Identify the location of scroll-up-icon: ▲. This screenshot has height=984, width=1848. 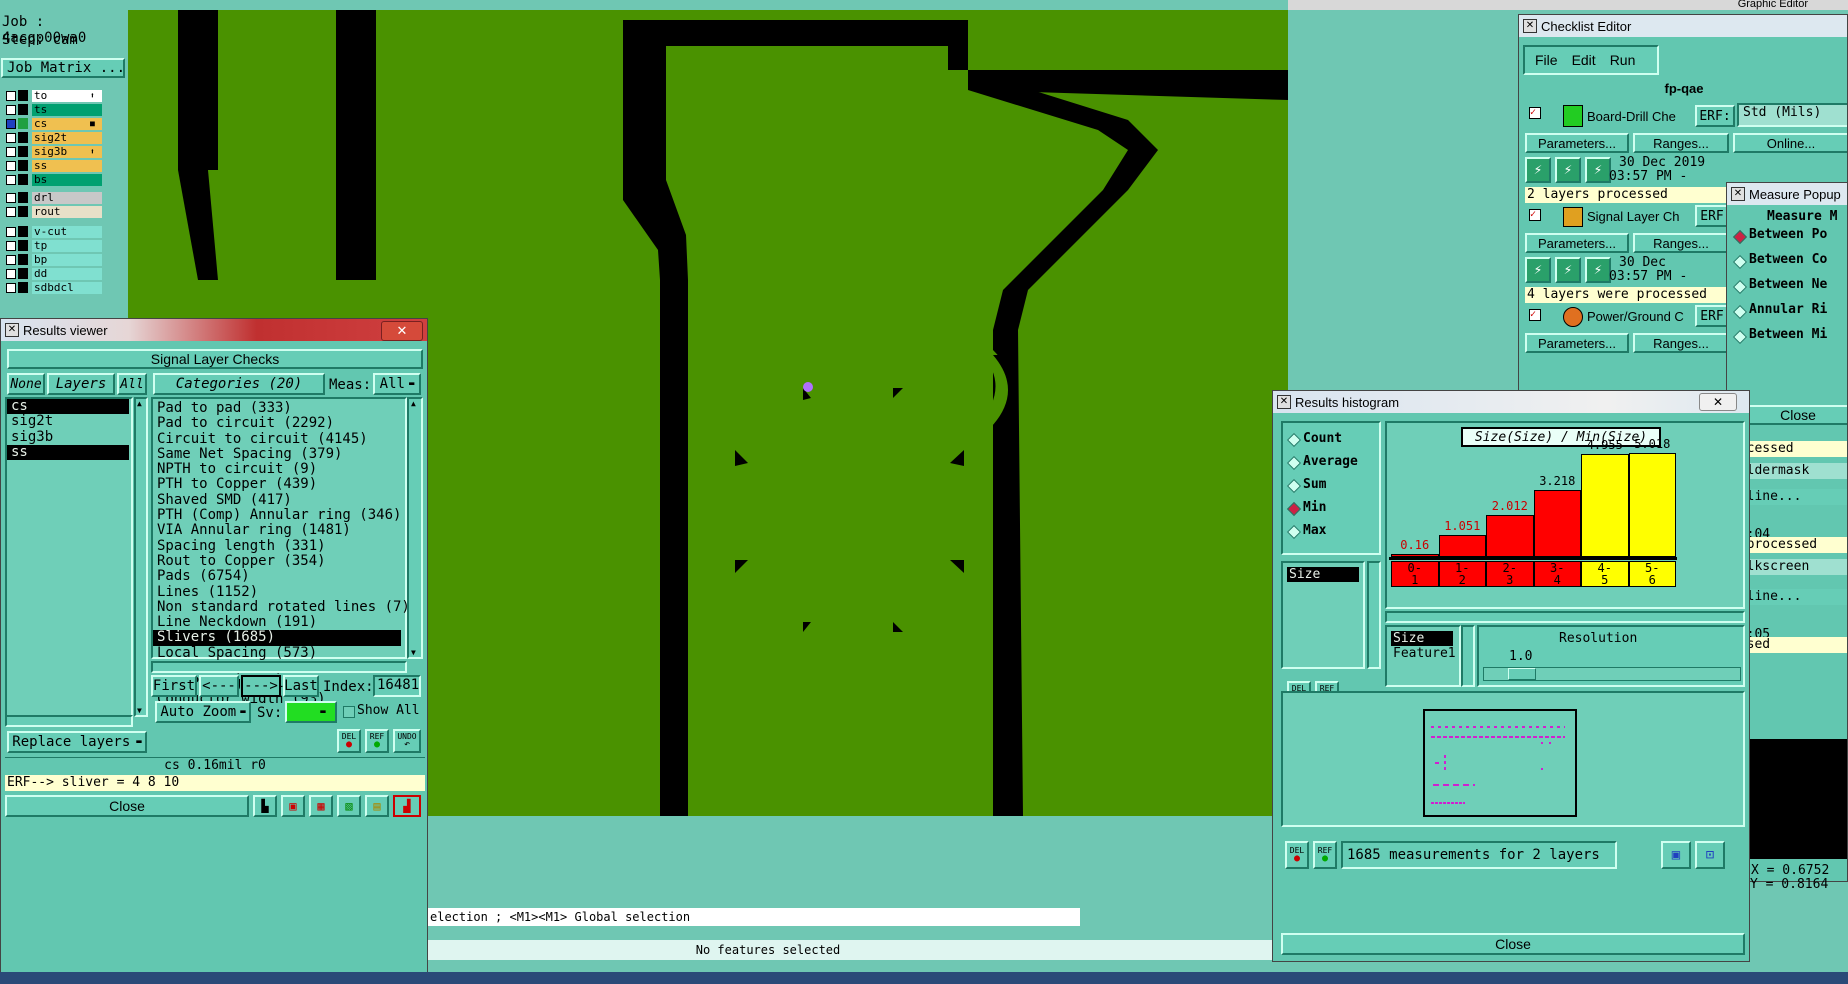
(413, 403).